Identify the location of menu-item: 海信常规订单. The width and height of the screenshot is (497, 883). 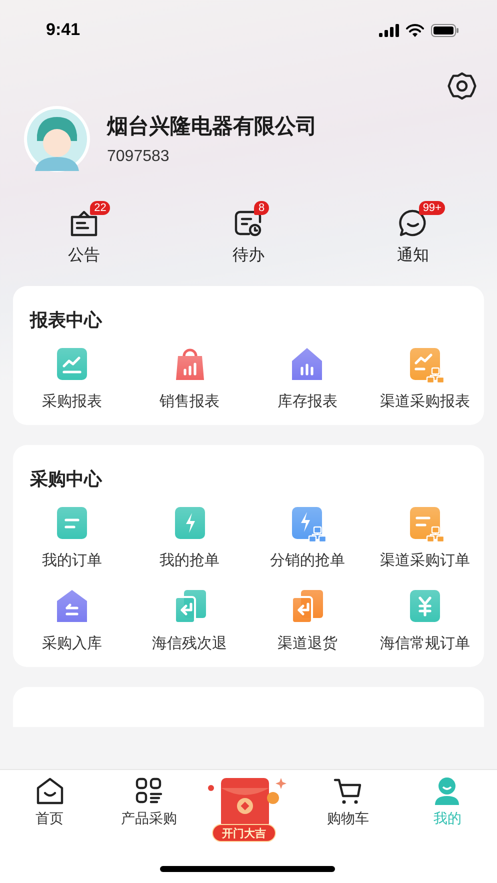
(425, 619).